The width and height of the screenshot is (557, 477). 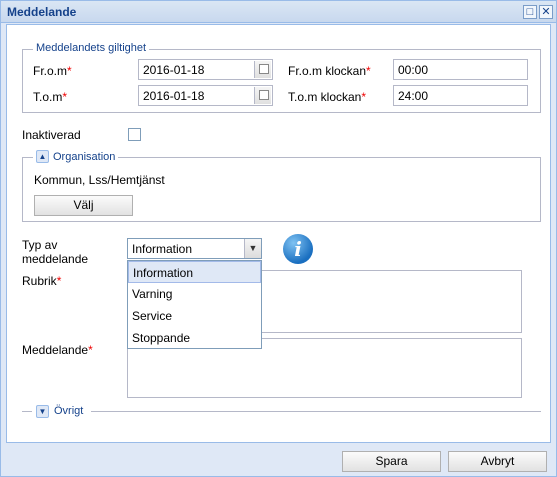 I want to click on message-type-select: Information ▼, so click(x=194, y=248).